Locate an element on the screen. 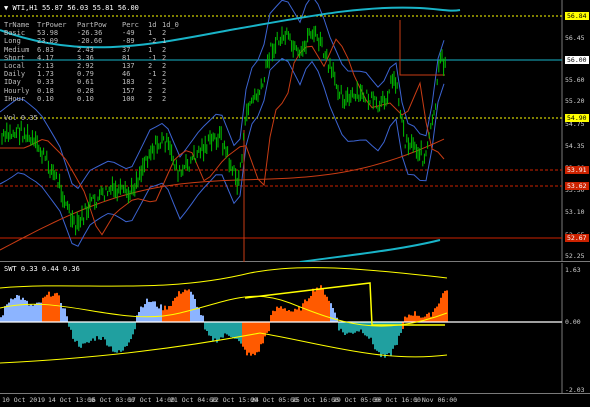 This screenshot has width=590, height=407. table-cell: -2 is located at coordinates (152, 41).